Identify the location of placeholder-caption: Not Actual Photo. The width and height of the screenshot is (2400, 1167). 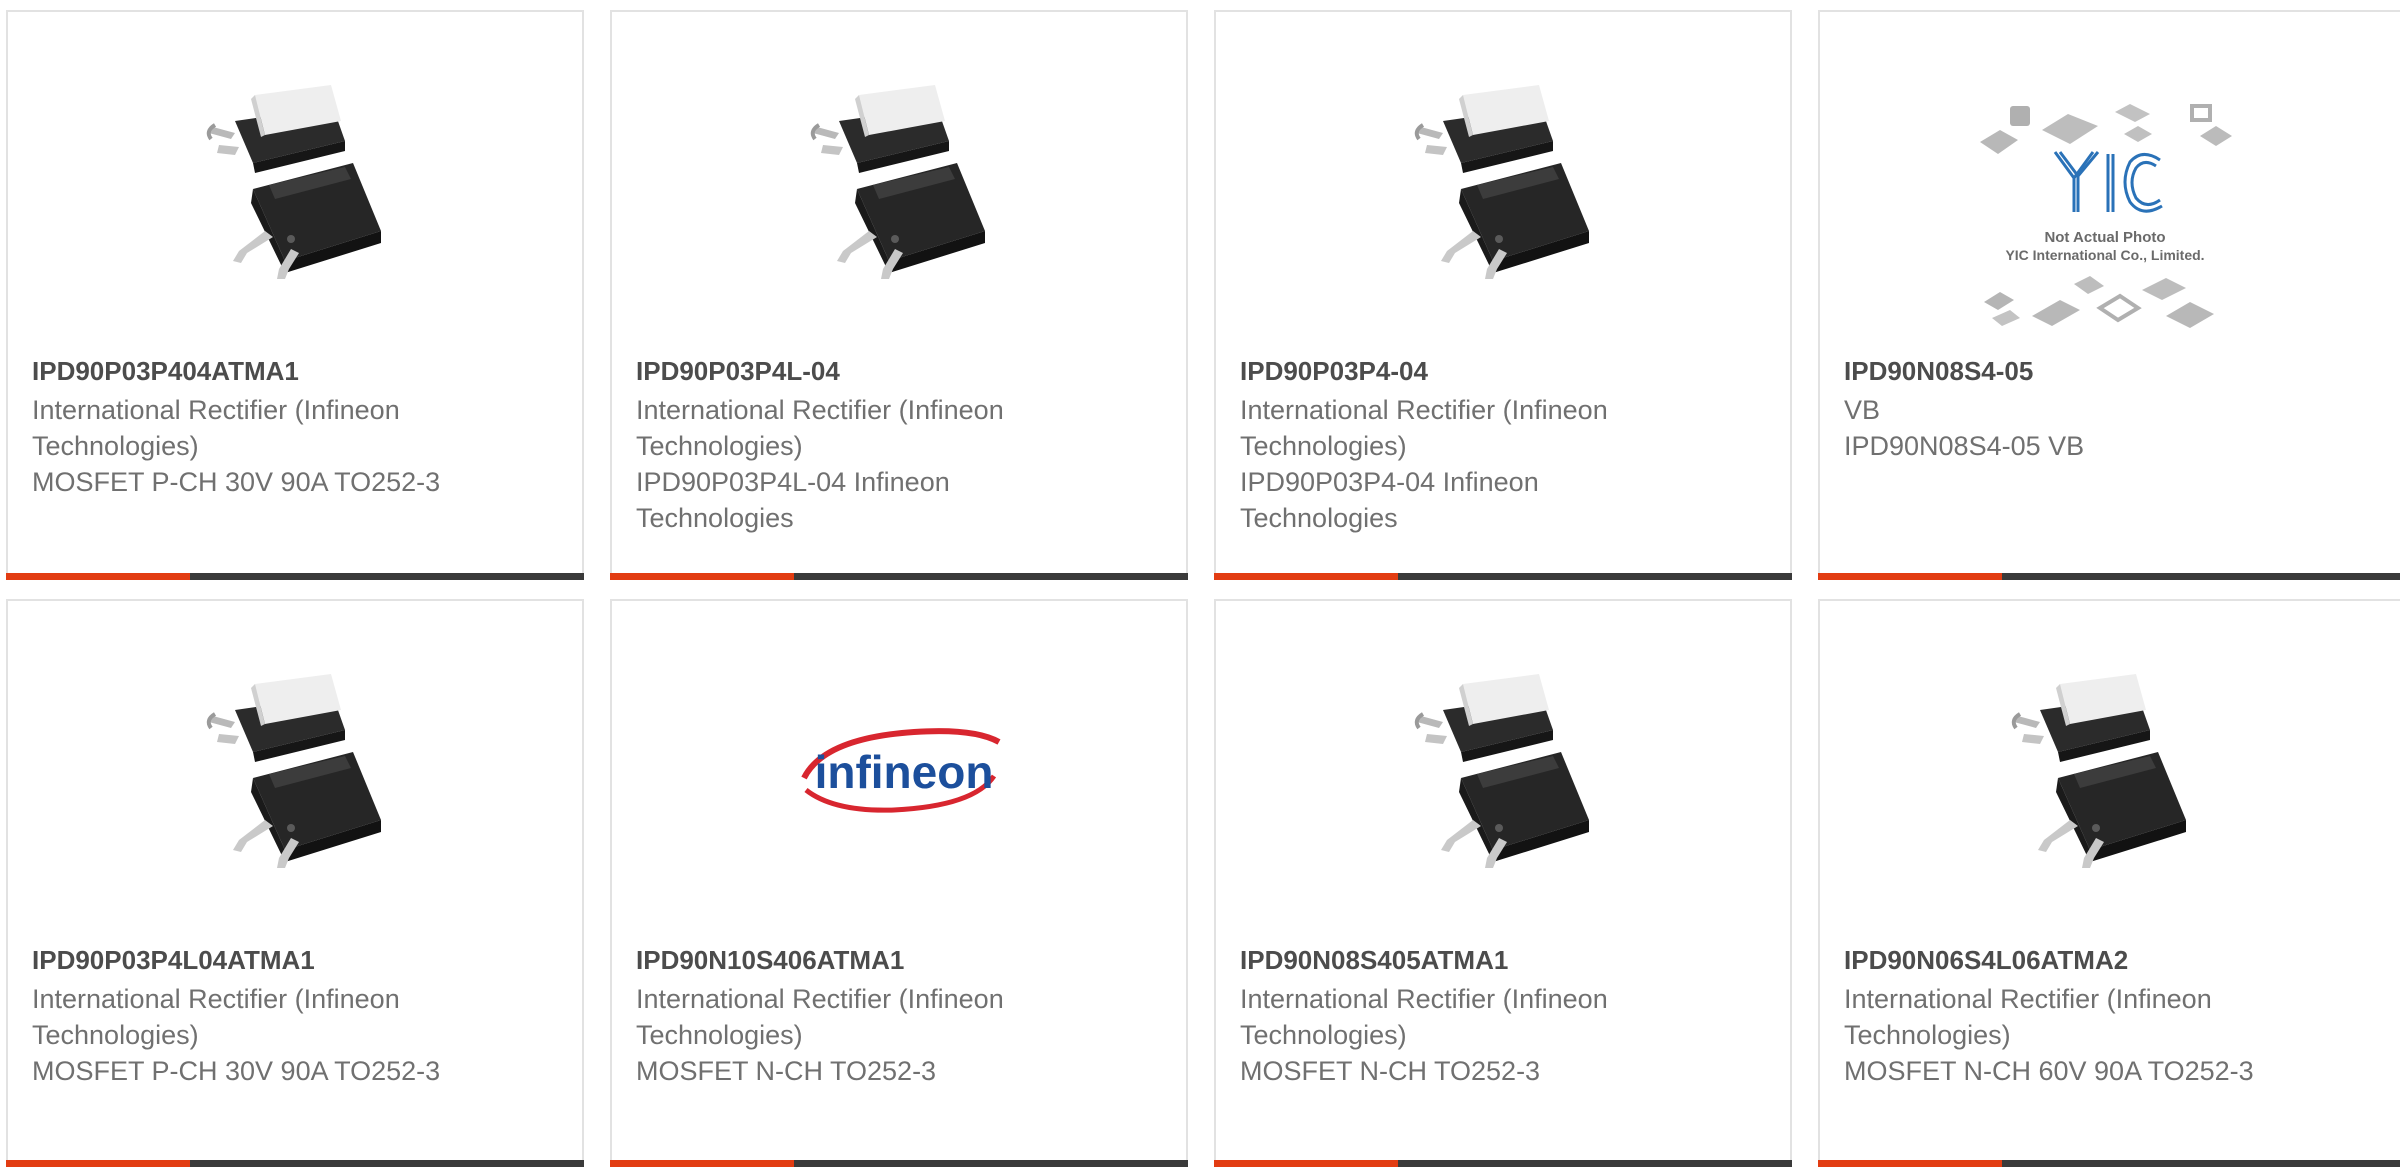
(2104, 237).